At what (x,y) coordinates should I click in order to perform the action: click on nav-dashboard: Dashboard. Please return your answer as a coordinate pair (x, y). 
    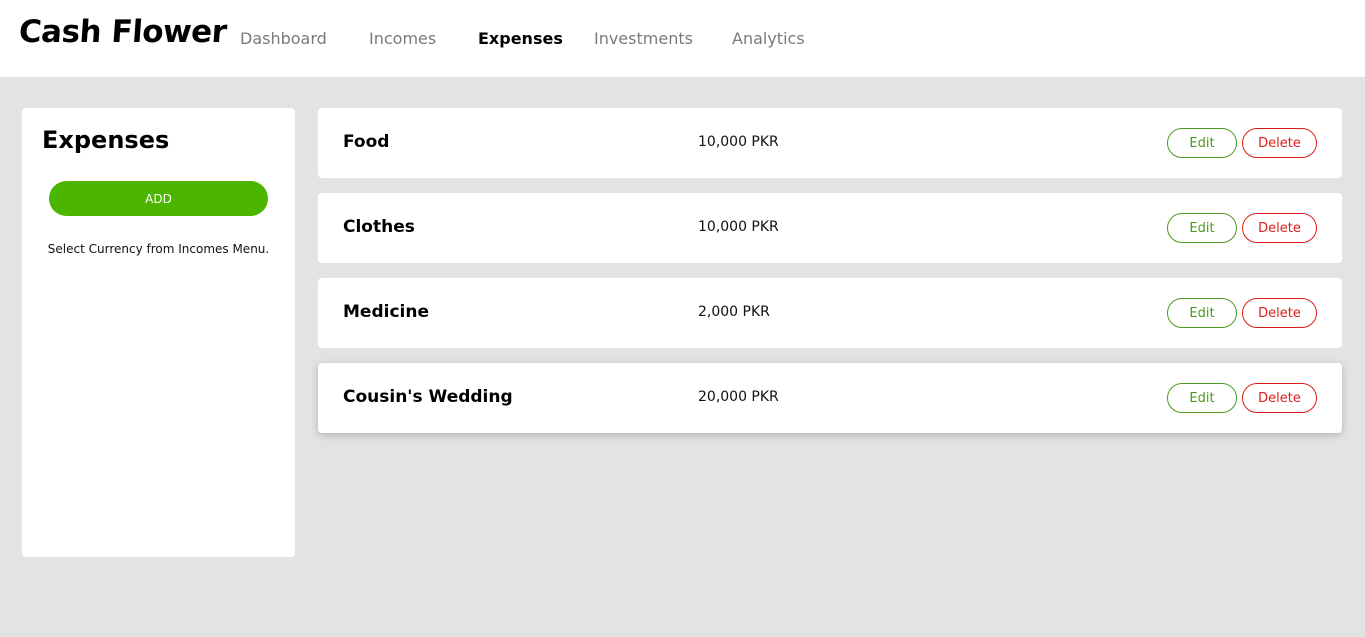
    Looking at the image, I should click on (283, 38).